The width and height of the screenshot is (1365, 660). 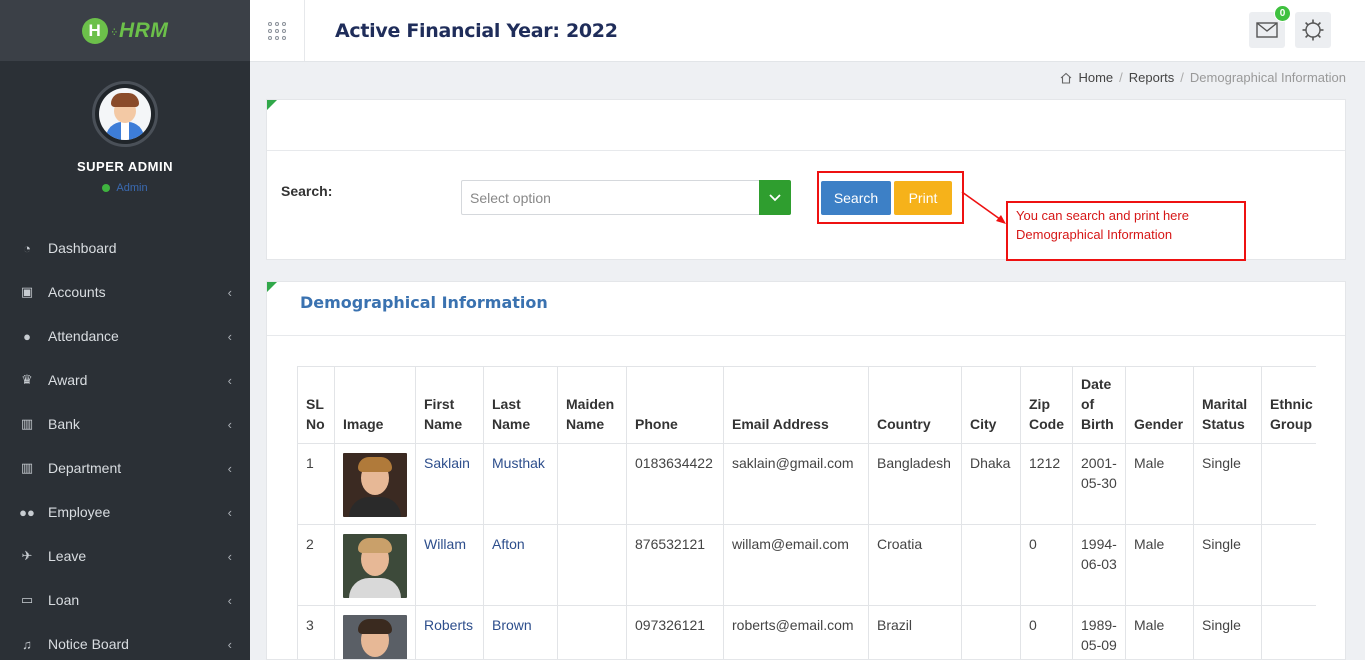 What do you see at coordinates (449, 632) in the screenshot?
I see `cell-first: Roberts` at bounding box center [449, 632].